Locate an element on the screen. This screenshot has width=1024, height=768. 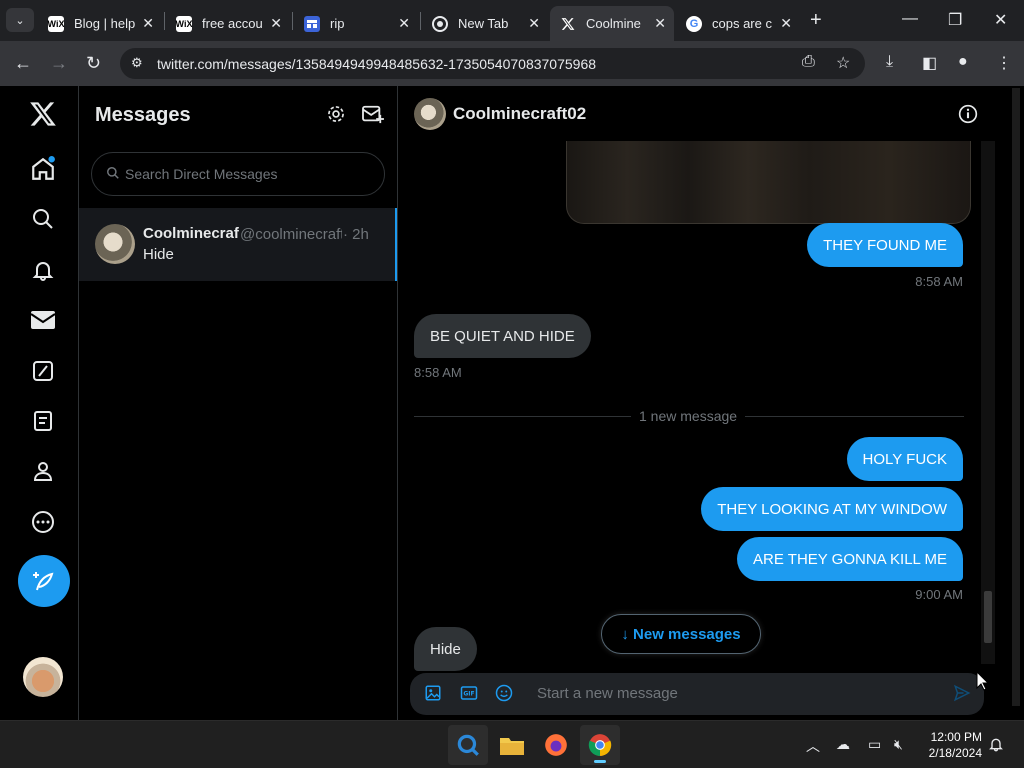
profile-icon is located at coordinates (43, 471).